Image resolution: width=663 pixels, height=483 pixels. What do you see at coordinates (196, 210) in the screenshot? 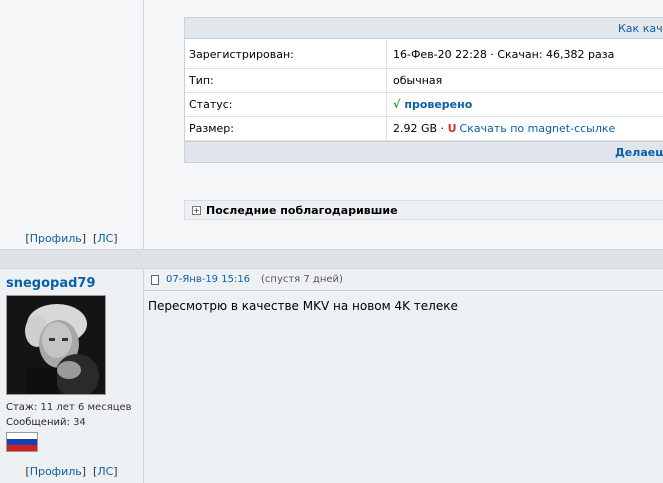
I see `expand-plus-icon: +` at bounding box center [196, 210].